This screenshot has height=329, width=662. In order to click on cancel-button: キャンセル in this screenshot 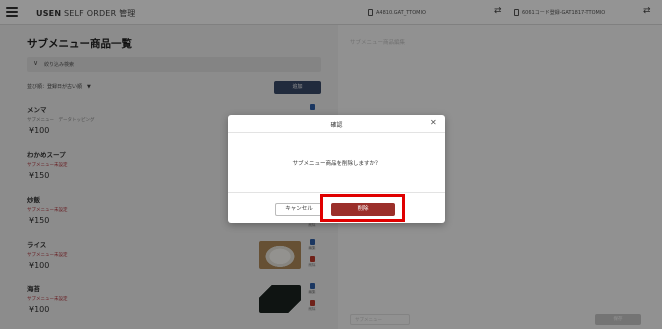, I will do `click(299, 209)`.